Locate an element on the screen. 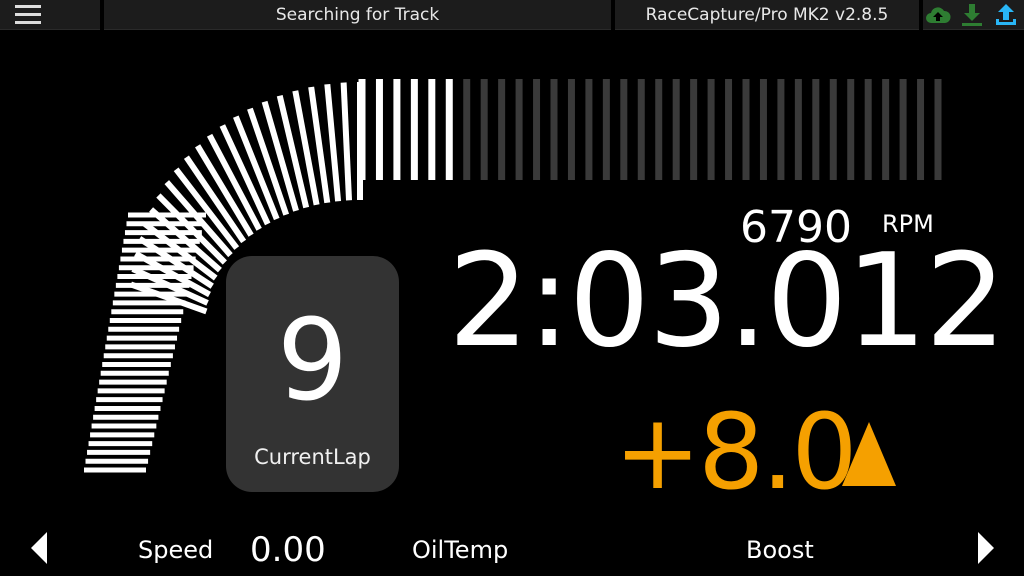 This screenshot has height=576, width=1024. previous-arrow-icon is located at coordinates (39, 548).